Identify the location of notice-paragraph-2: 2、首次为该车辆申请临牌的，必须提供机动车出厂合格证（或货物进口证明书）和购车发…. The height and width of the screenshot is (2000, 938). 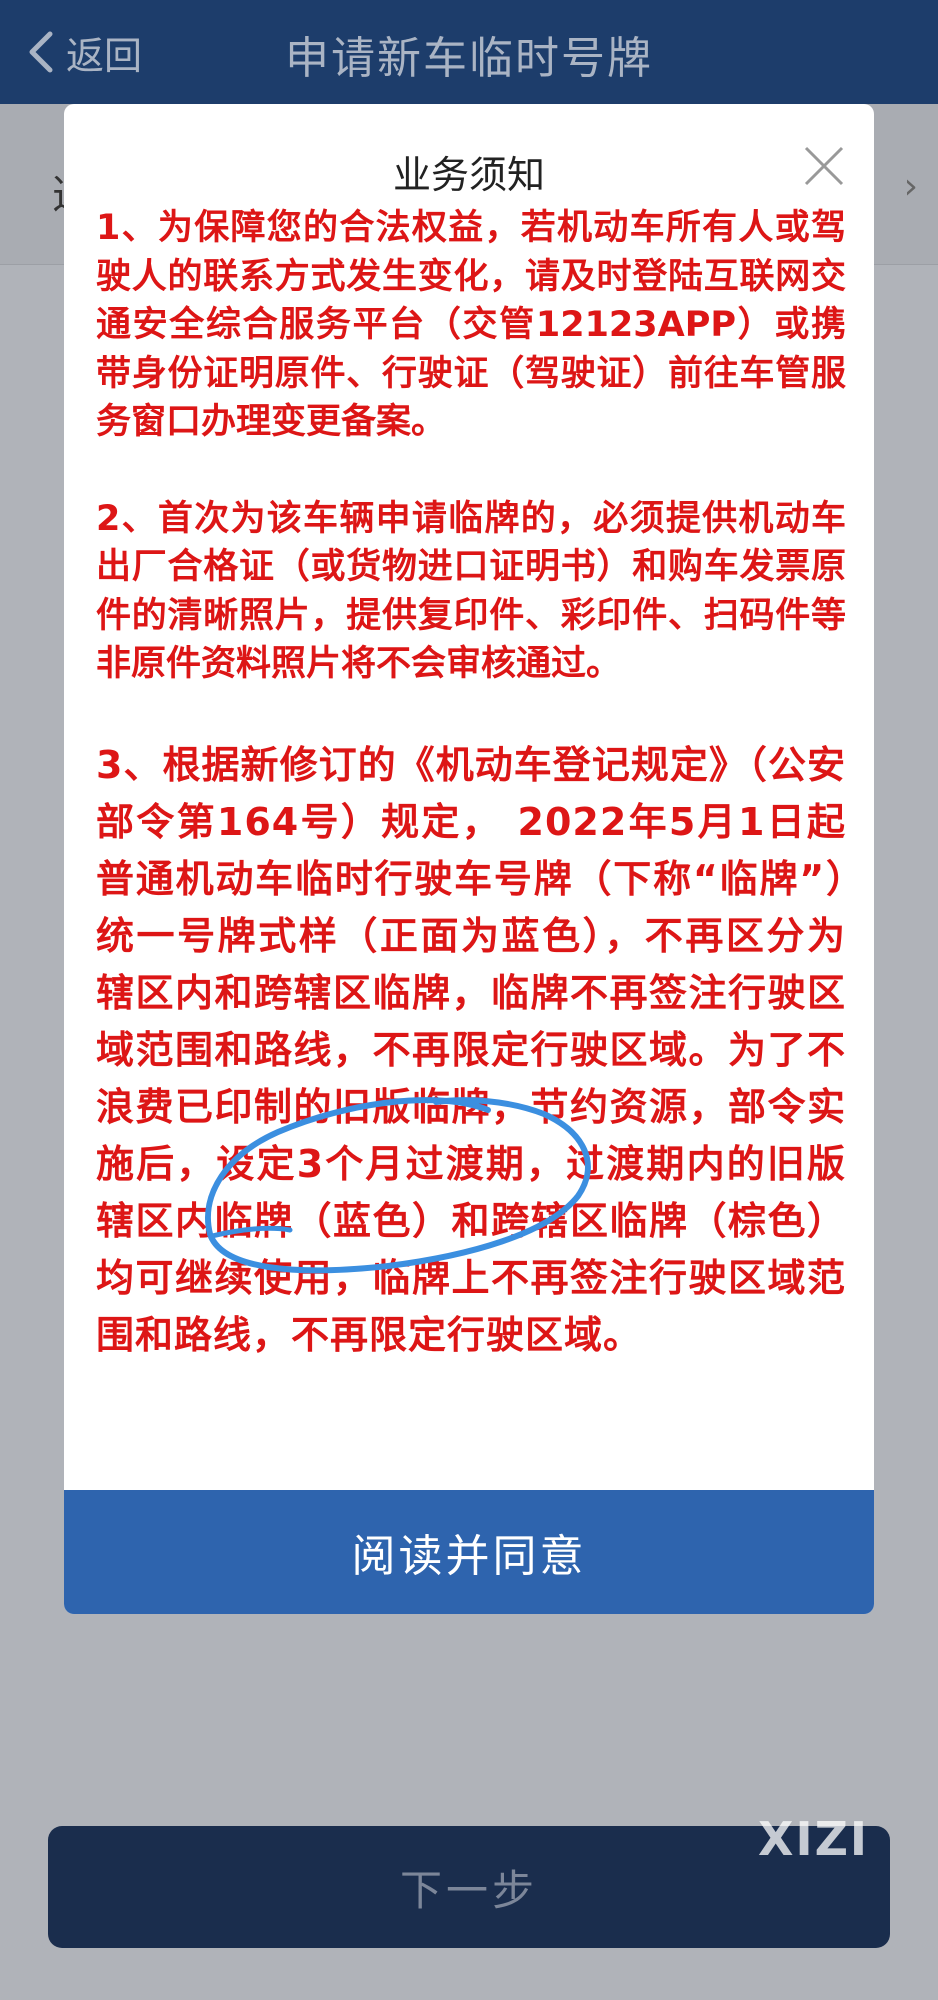
(471, 591).